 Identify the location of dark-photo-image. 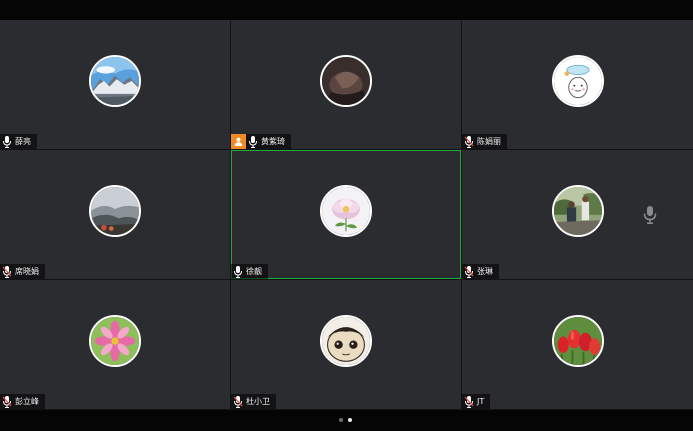
(346, 80).